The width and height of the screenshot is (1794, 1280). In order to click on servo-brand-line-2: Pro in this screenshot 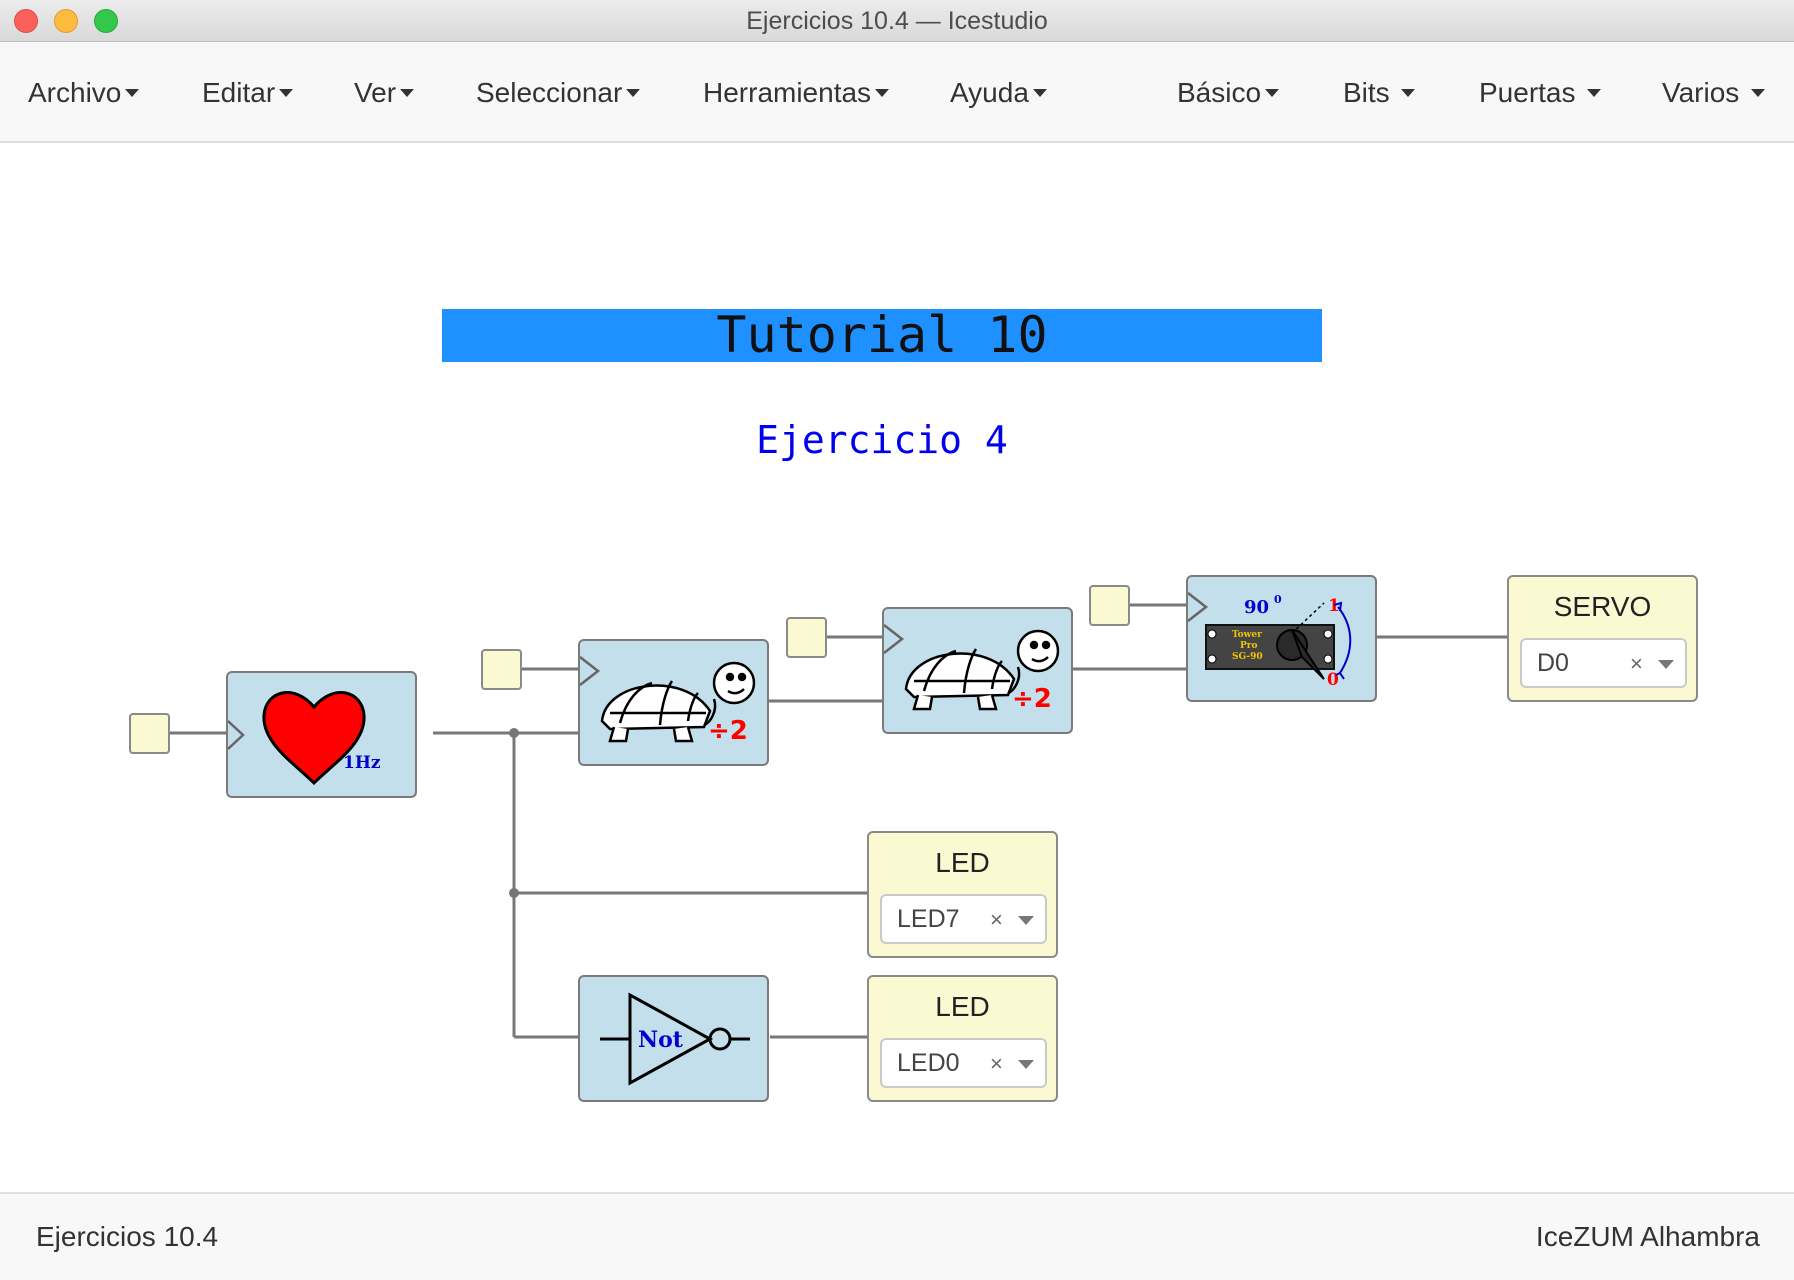, I will do `click(1249, 646)`.